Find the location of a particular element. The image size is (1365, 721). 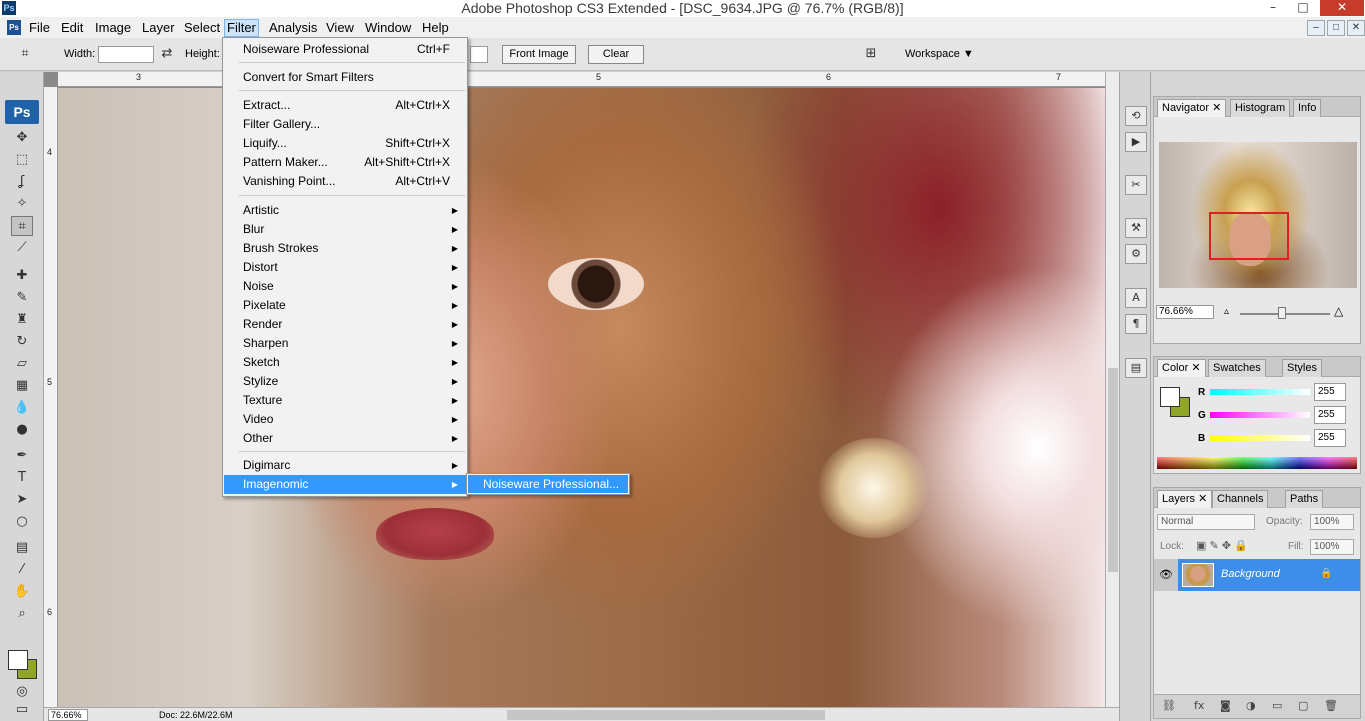

filter-imagenomic: Imagenomic ▶ is located at coordinates (345, 484).